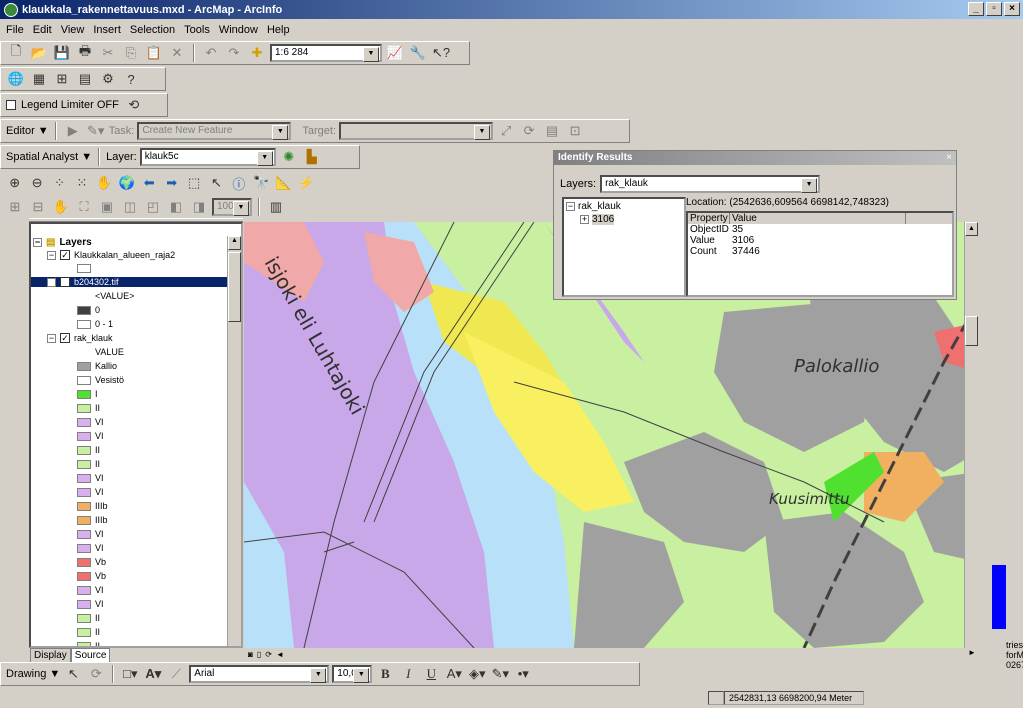 The height and width of the screenshot is (708, 1023). Describe the element at coordinates (37, 242) in the screenshot. I see `collapse-icon: −` at that location.